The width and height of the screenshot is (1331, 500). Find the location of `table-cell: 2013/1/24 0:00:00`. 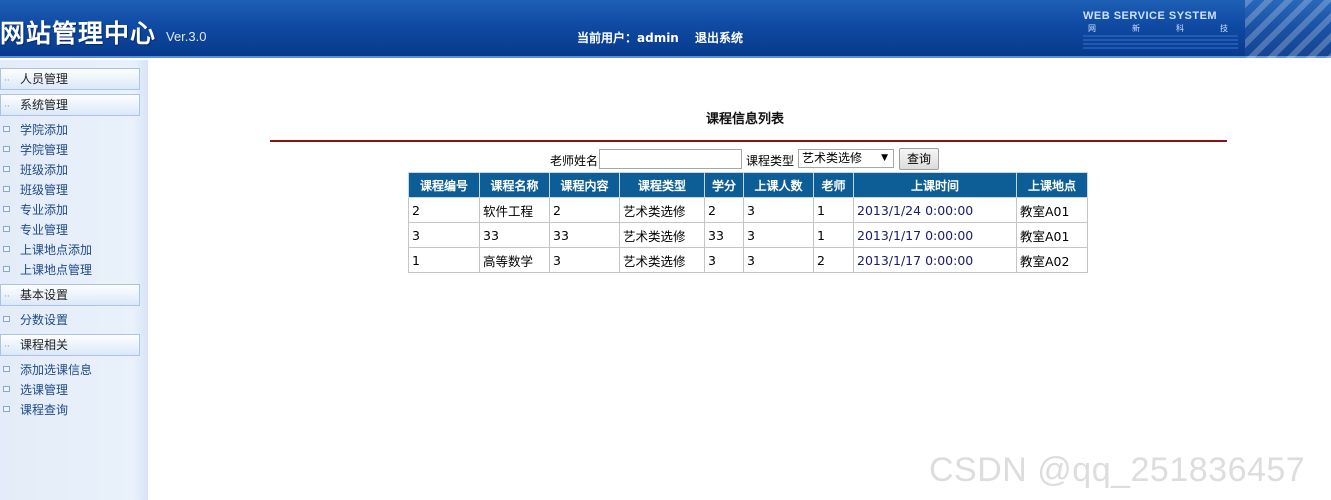

table-cell: 2013/1/24 0:00:00 is located at coordinates (935, 210).